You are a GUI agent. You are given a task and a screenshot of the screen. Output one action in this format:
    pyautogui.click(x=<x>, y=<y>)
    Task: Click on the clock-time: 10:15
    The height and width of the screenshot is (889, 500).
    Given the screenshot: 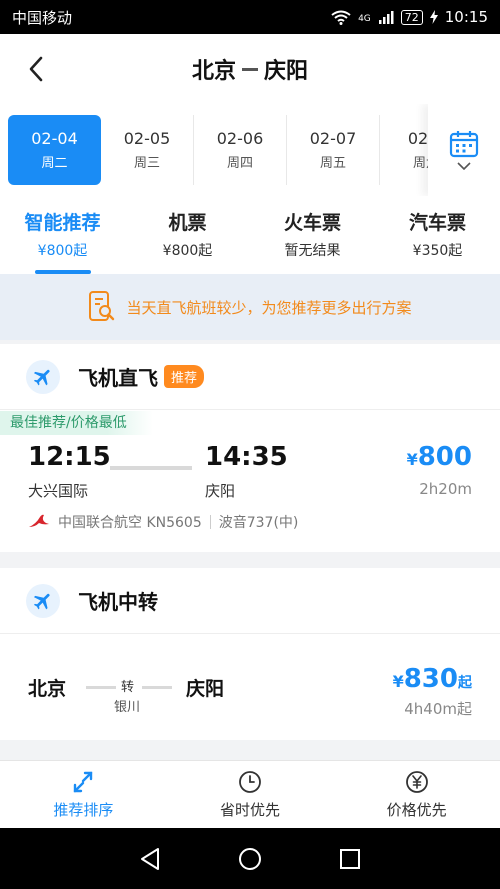 What is the action you would take?
    pyautogui.click(x=466, y=17)
    